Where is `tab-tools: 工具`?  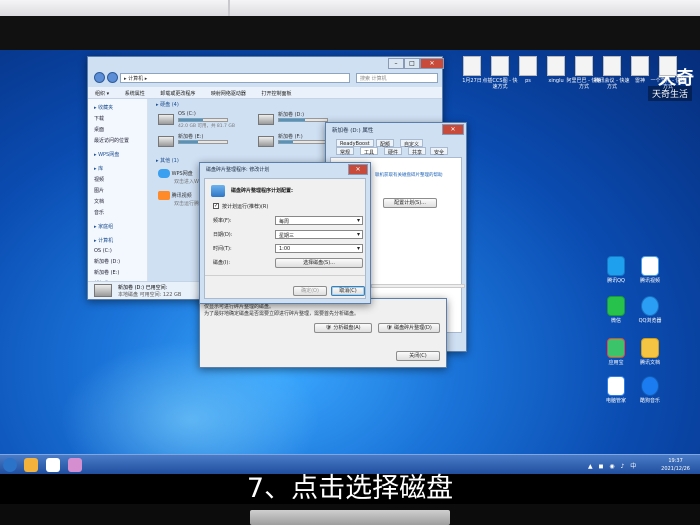 tab-tools: 工具 is located at coordinates (369, 151).